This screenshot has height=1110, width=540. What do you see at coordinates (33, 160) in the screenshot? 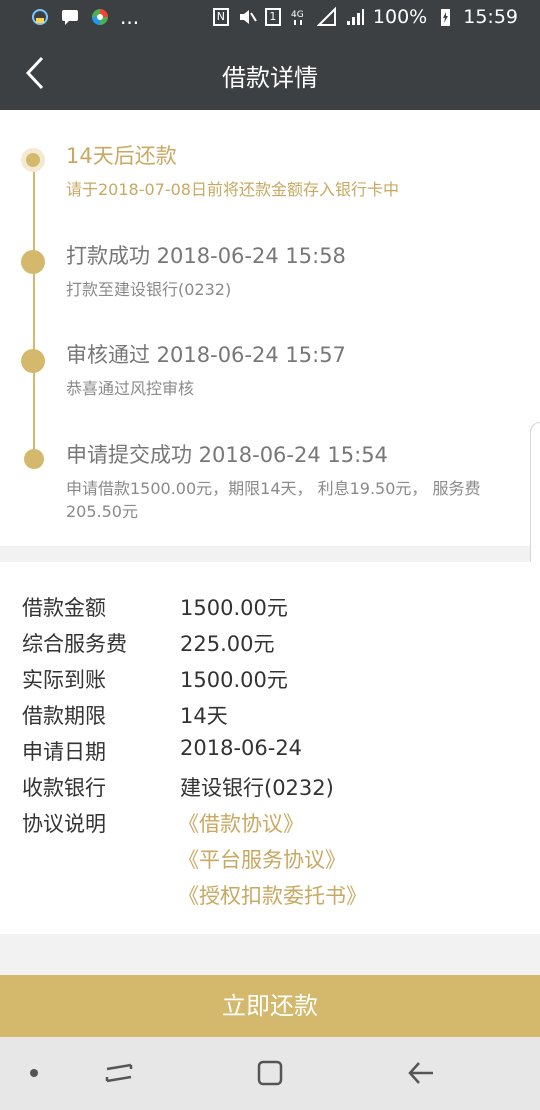
I see `timeline-dot-current` at bounding box center [33, 160].